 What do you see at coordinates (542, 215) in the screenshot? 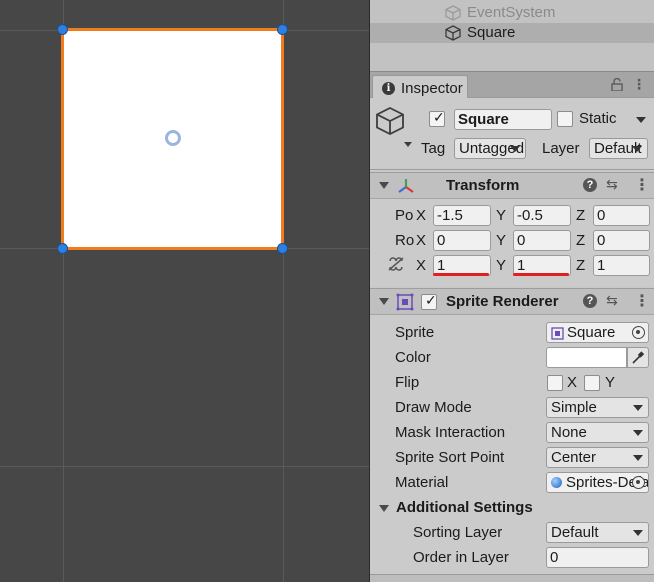
I see `position-y-field: -0.5` at bounding box center [542, 215].